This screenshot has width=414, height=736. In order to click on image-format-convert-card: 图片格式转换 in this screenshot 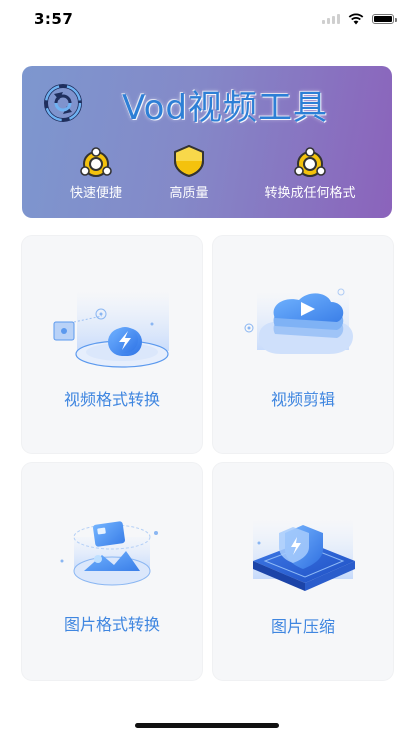, I will do `click(112, 571)`.